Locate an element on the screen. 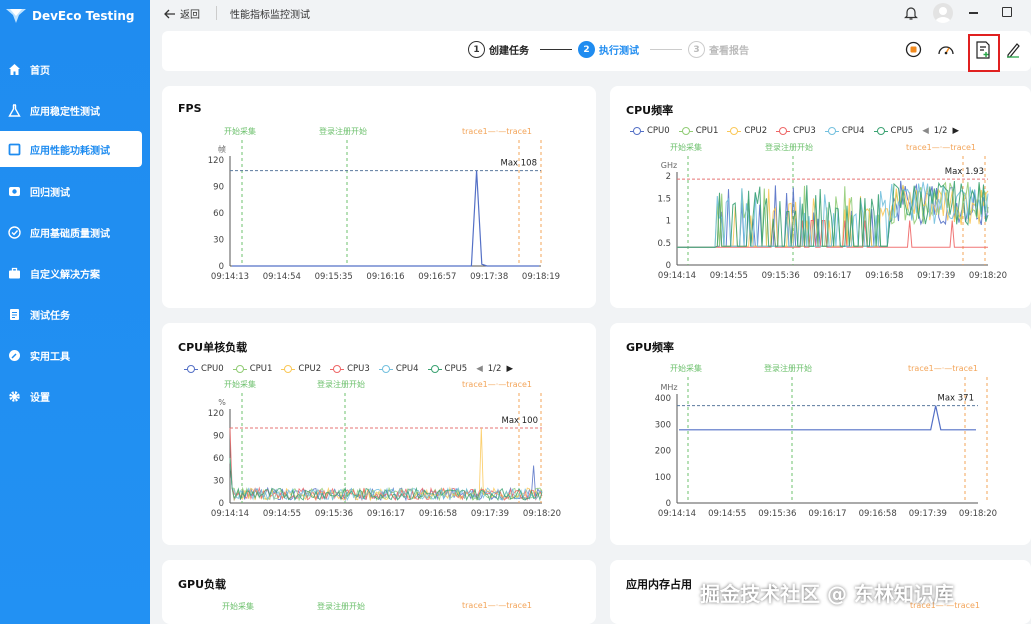  sidebar-item: 应用基础质量测试 is located at coordinates (71, 232).